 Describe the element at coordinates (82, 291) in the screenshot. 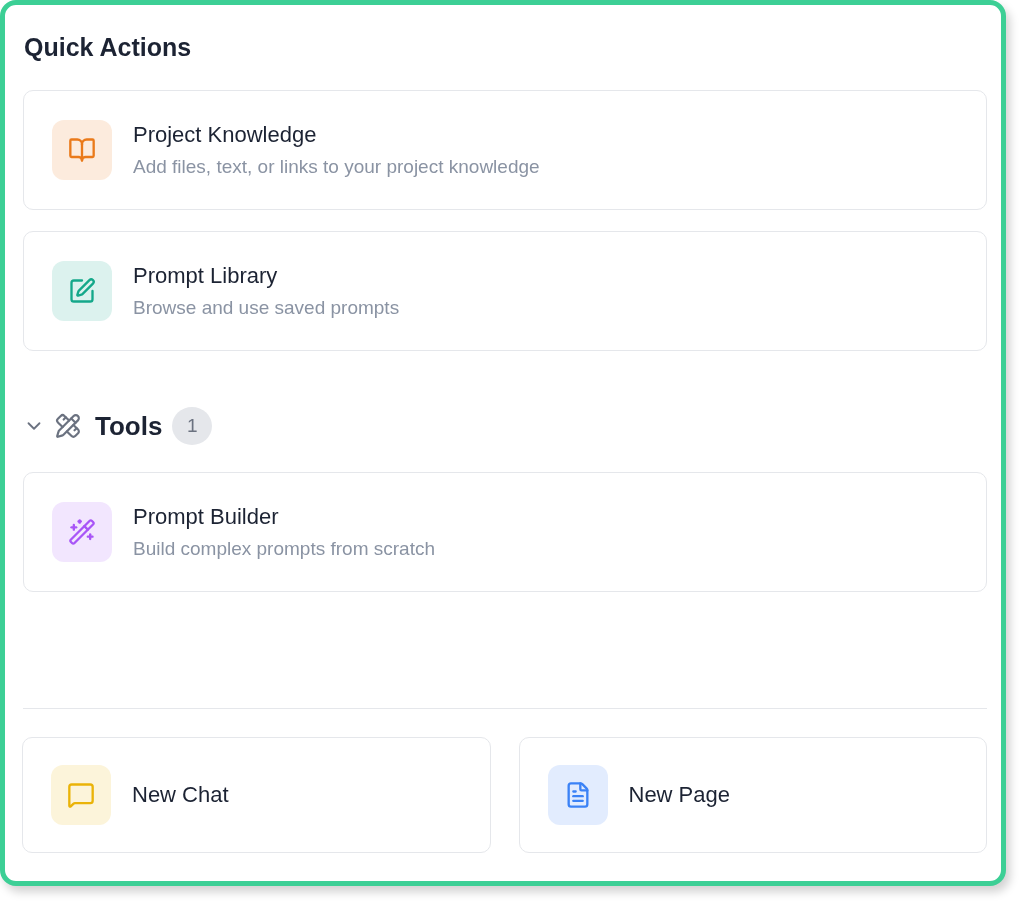

I see `edit-icon` at that location.